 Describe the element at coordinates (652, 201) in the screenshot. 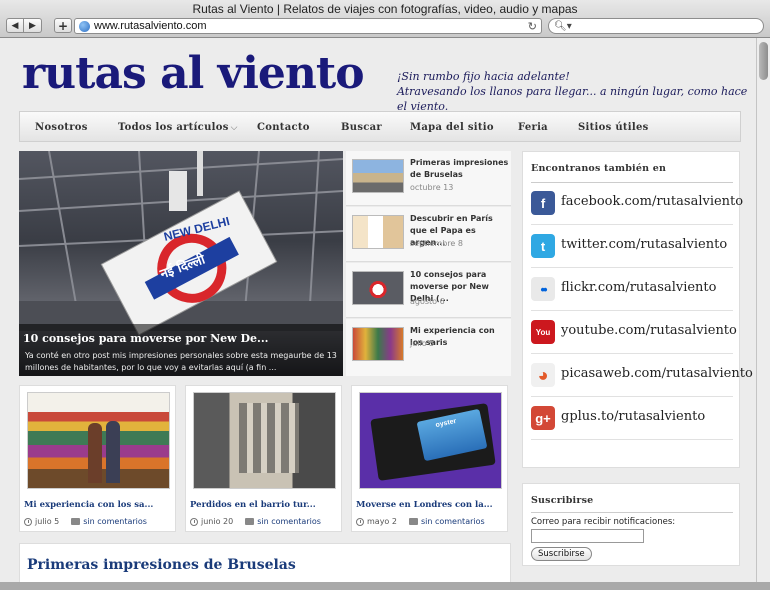

I see `social-label: facebook.com/rutasalviento` at that location.